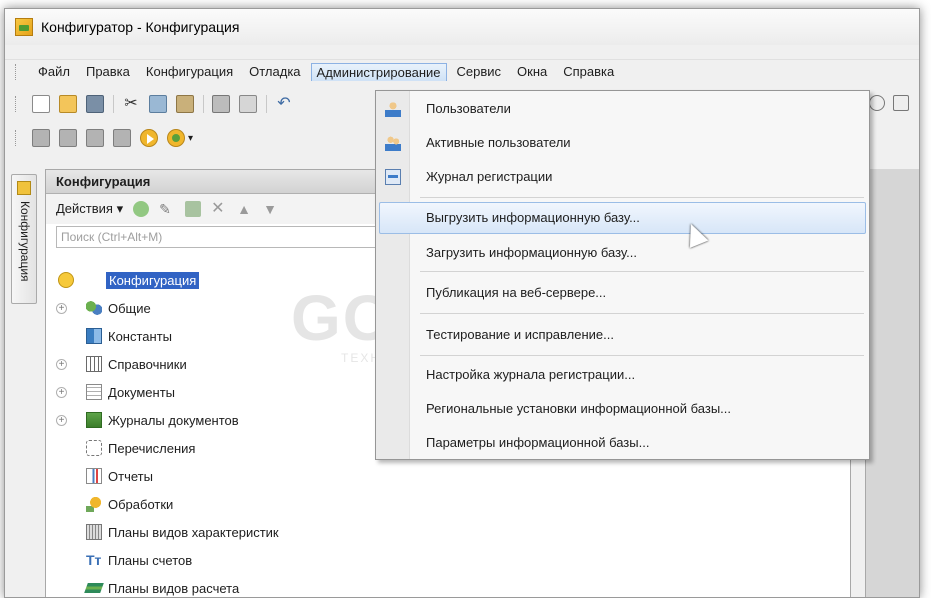 Image resolution: width=931 pixels, height=598 pixels. I want to click on catalogs-icon, so click(94, 364).